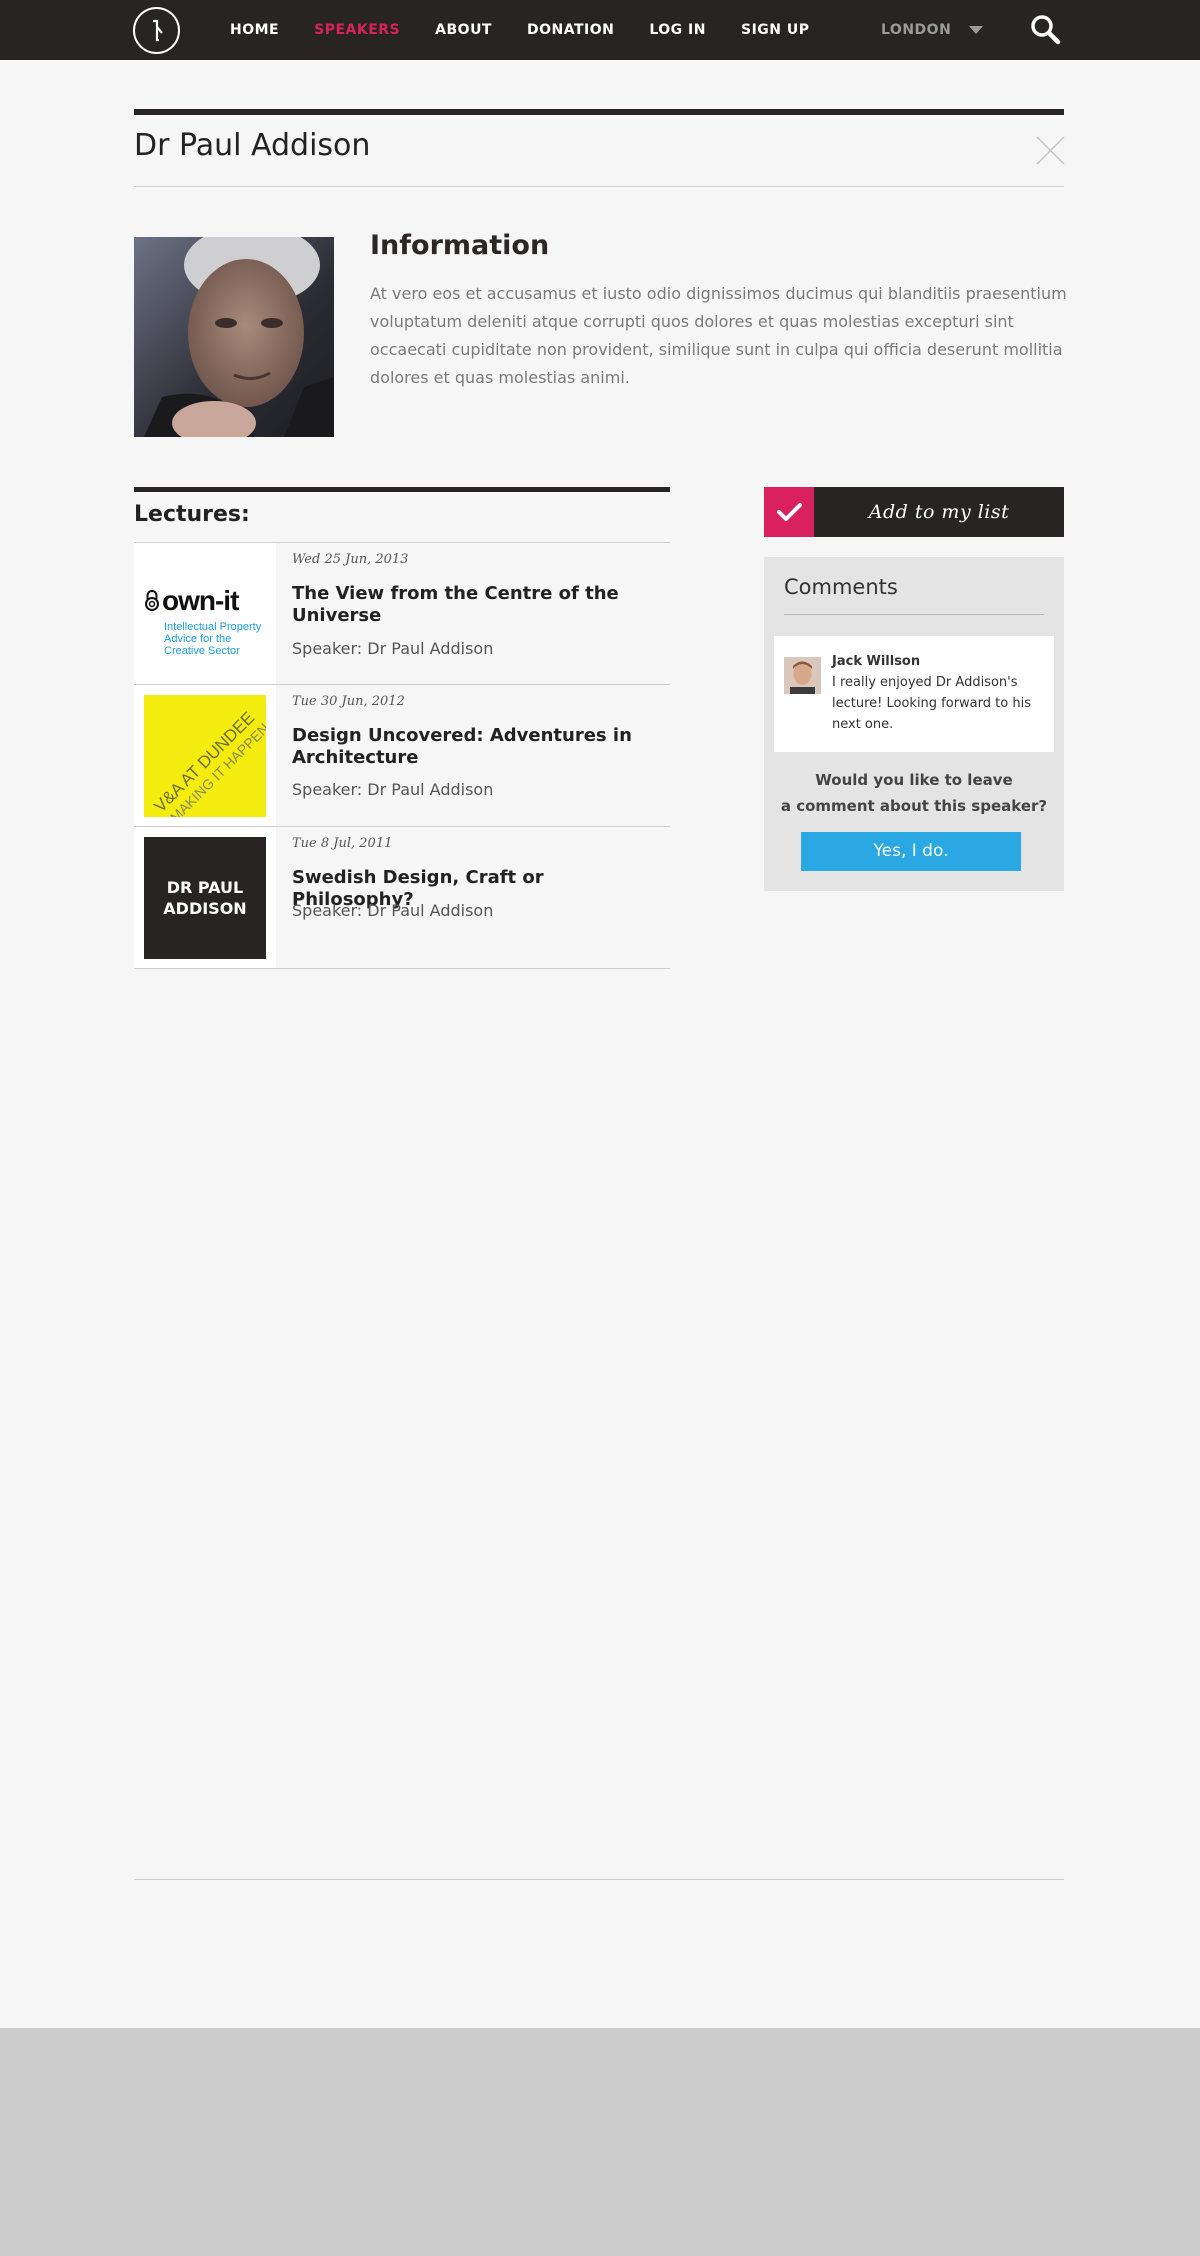 The width and height of the screenshot is (1200, 2256). Describe the element at coordinates (152, 600) in the screenshot. I see `padlock-icon` at that location.